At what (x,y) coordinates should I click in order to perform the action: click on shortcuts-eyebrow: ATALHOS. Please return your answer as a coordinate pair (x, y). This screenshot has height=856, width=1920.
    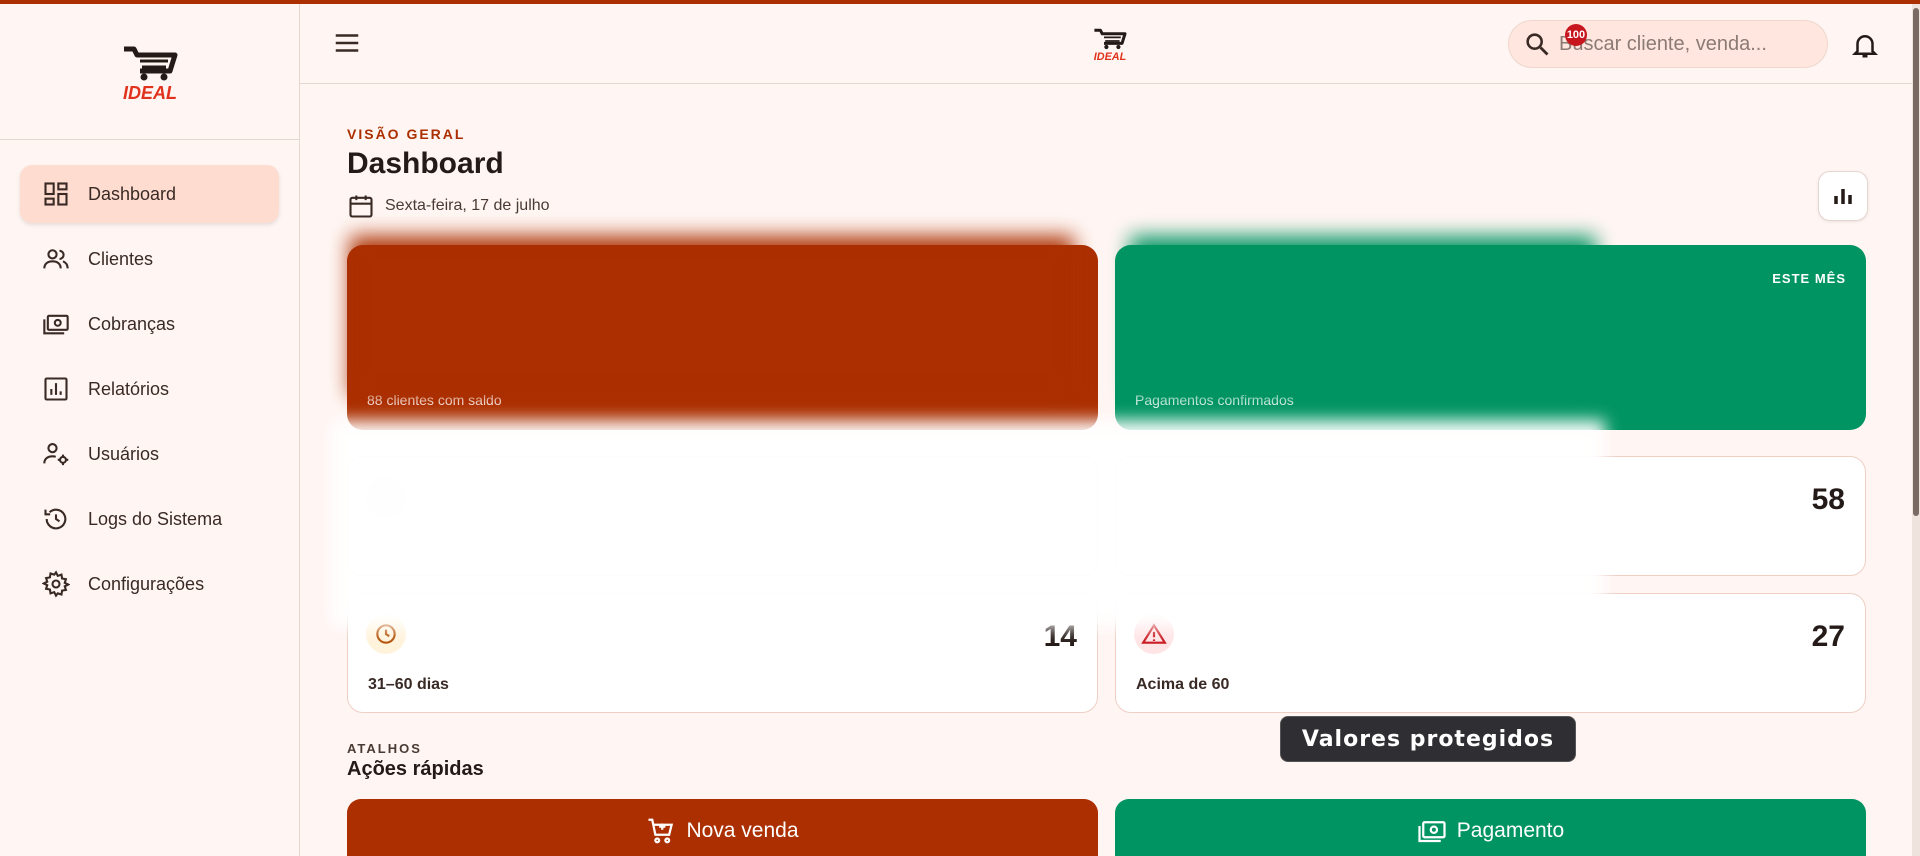
    Looking at the image, I should click on (384, 748).